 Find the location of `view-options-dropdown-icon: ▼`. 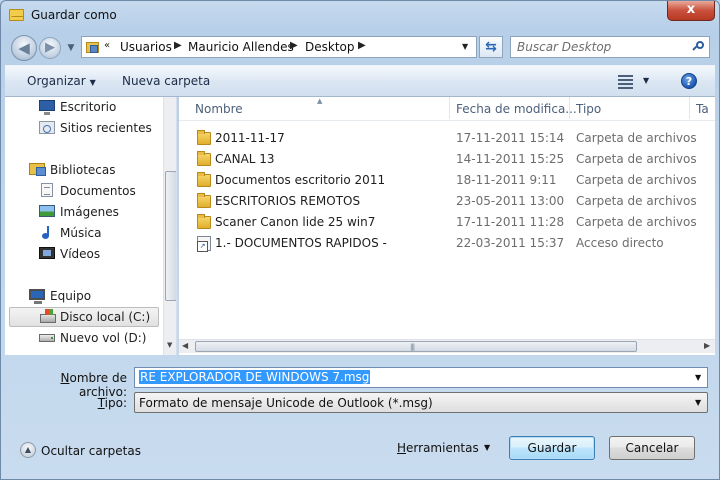

view-options-dropdown-icon: ▼ is located at coordinates (646, 80).